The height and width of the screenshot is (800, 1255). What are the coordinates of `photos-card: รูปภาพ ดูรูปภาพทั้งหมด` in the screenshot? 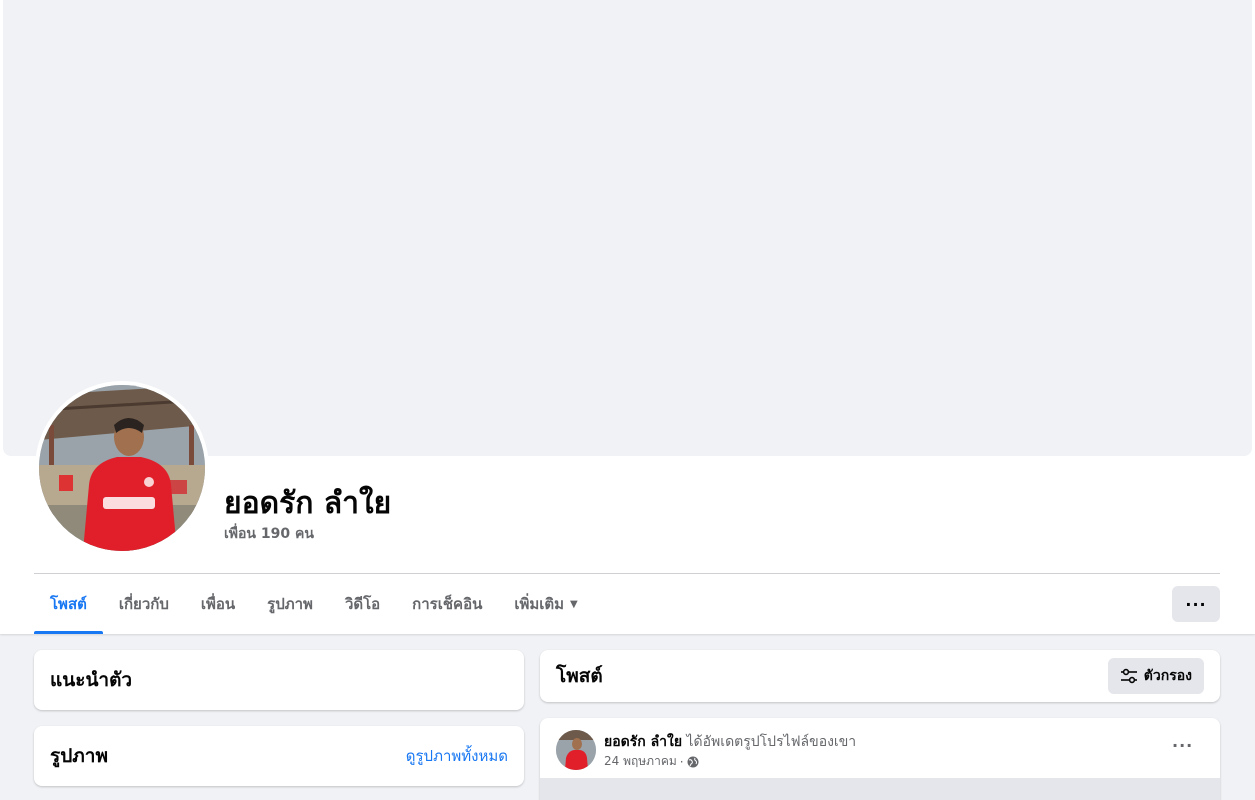 It's located at (279, 756).